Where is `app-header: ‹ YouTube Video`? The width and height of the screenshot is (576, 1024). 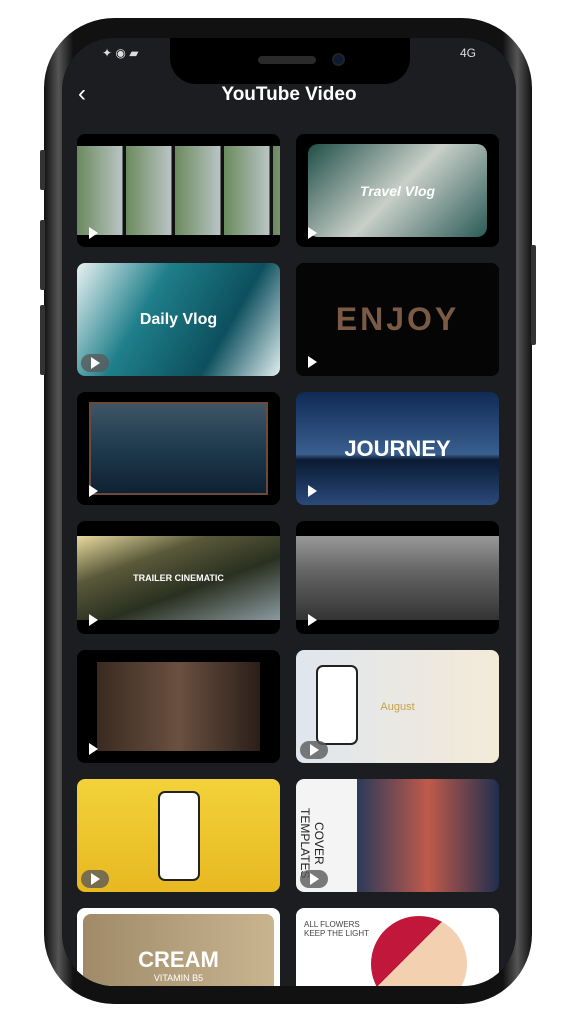 app-header: ‹ YouTube Video is located at coordinates (289, 95).